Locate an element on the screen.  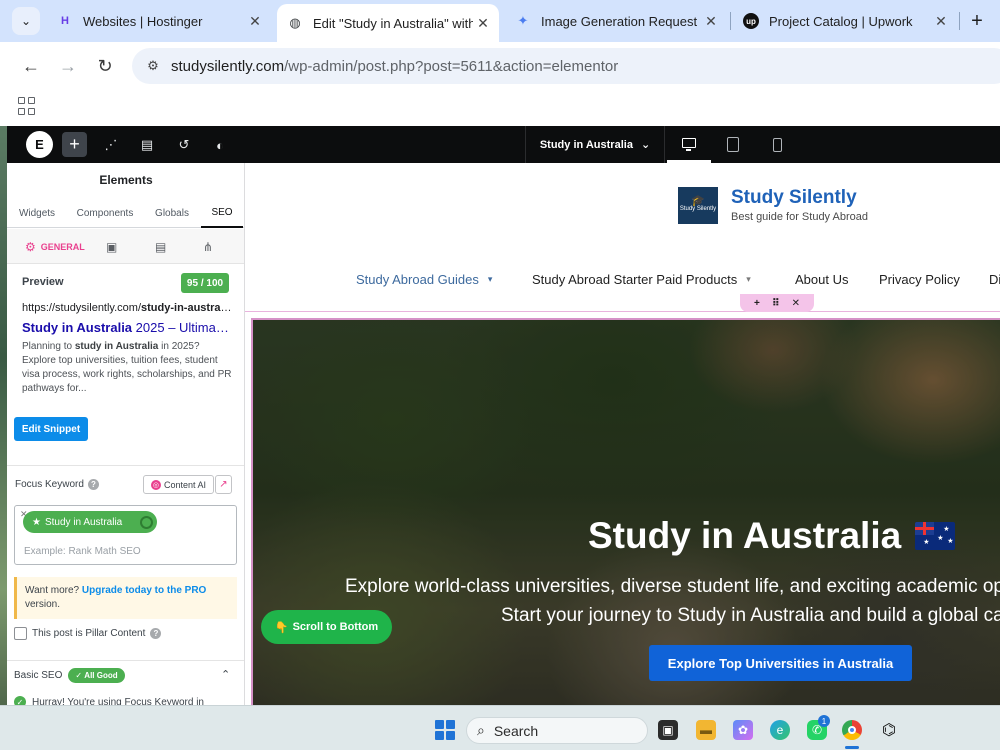
tab-widgets: Widgets is located at coordinates (37, 213).